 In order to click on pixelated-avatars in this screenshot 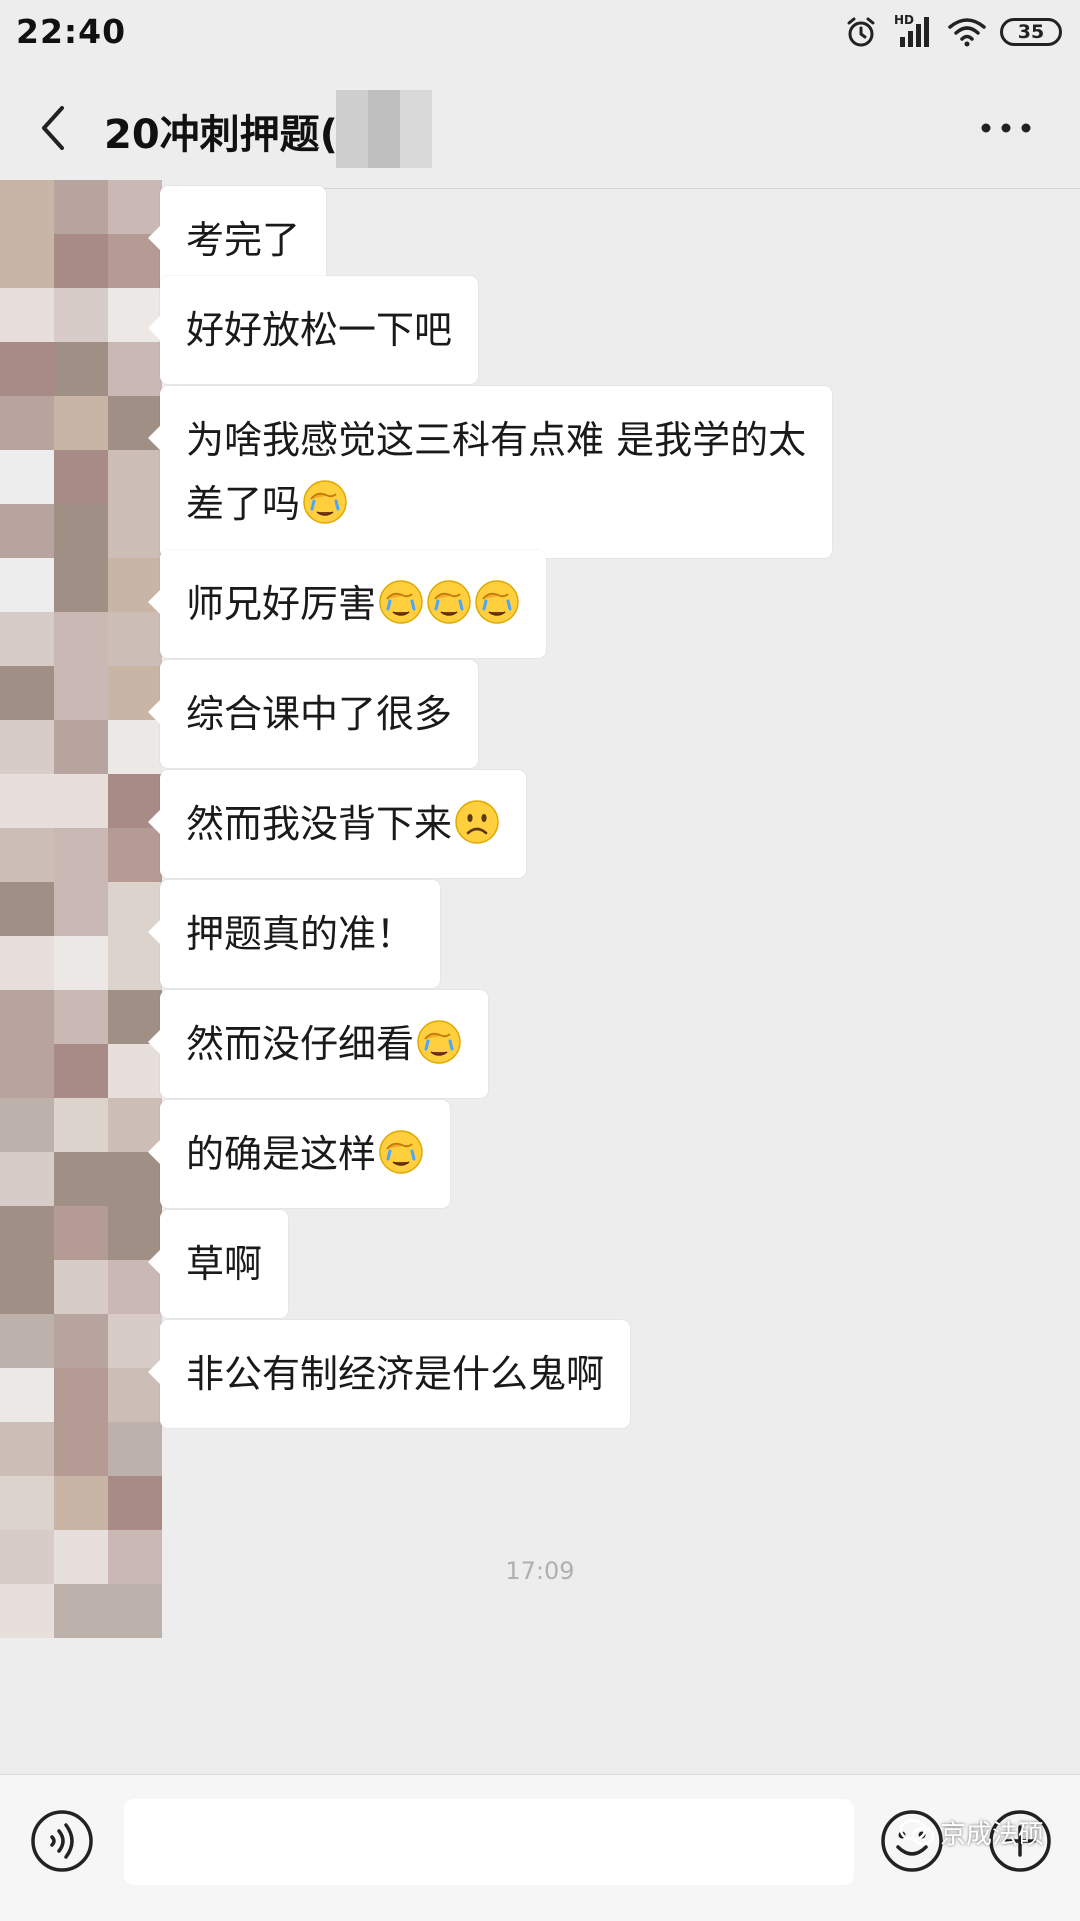, I will do `click(81, 975)`.